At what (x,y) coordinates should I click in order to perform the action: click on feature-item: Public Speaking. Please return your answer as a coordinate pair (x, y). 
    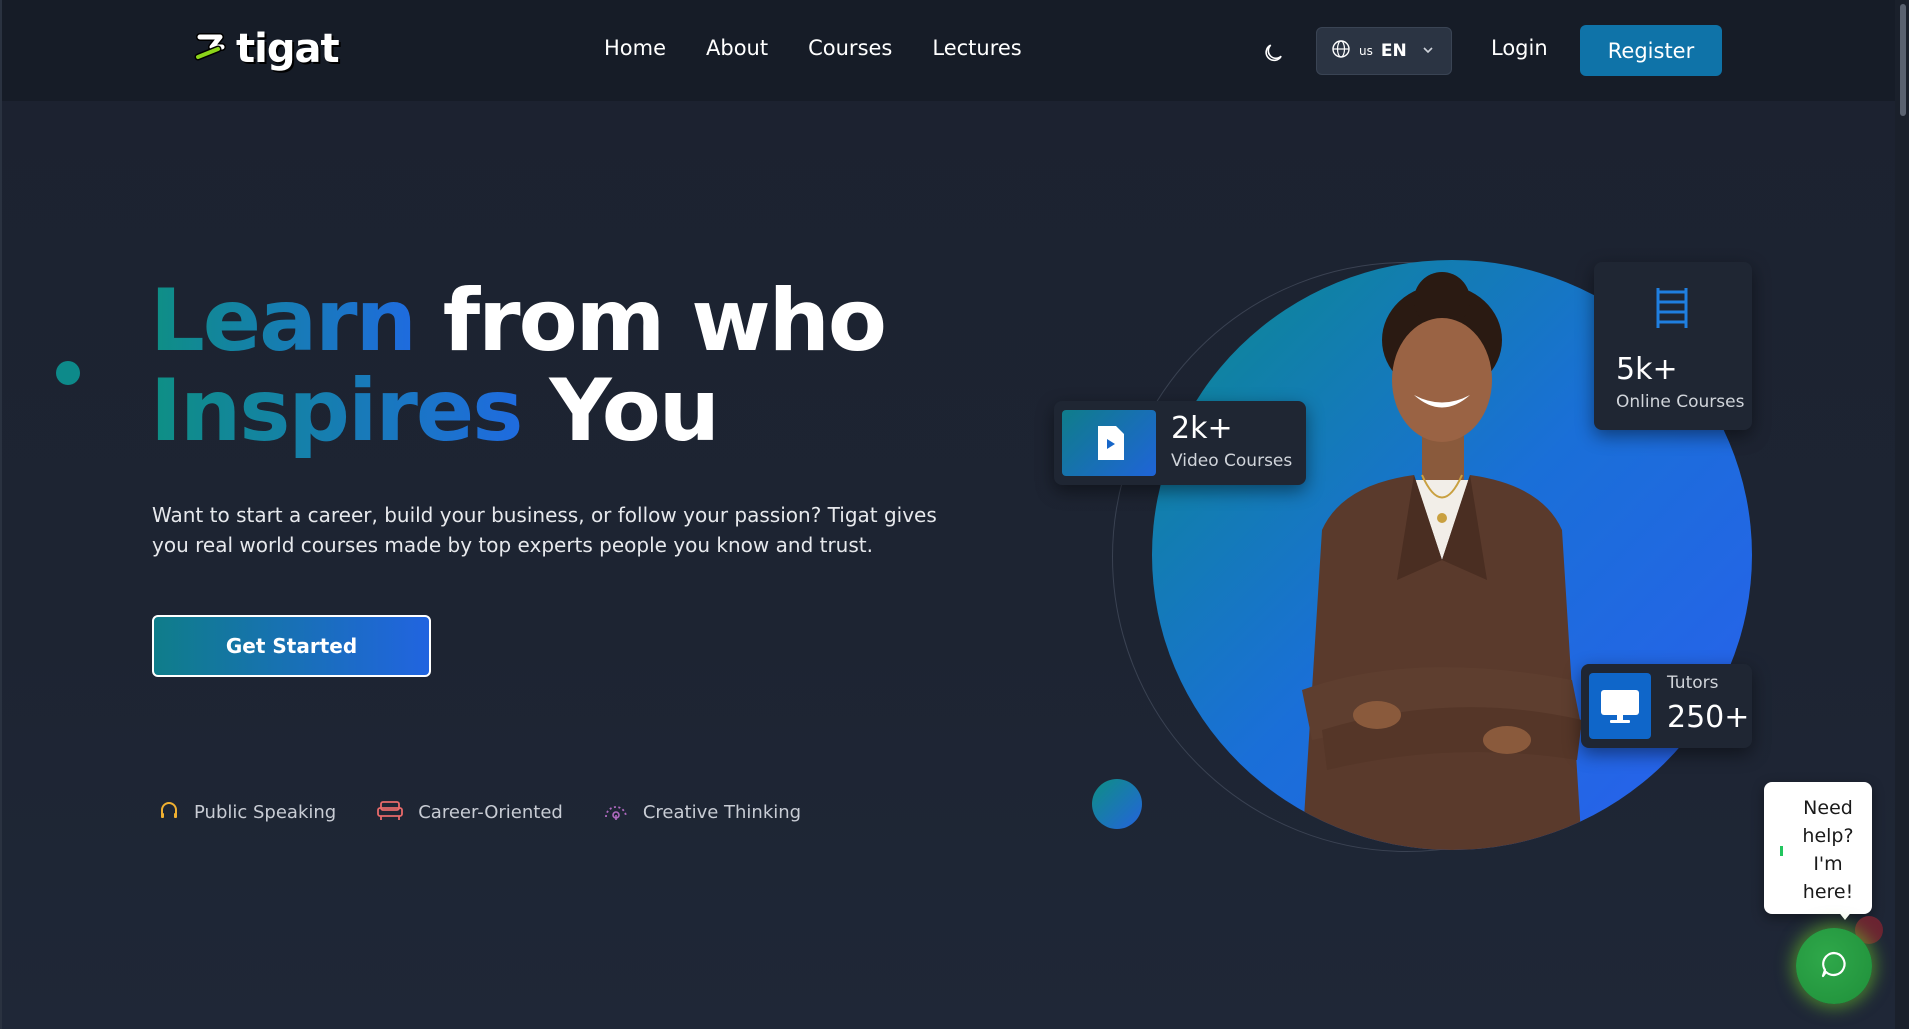
    Looking at the image, I should click on (247, 812).